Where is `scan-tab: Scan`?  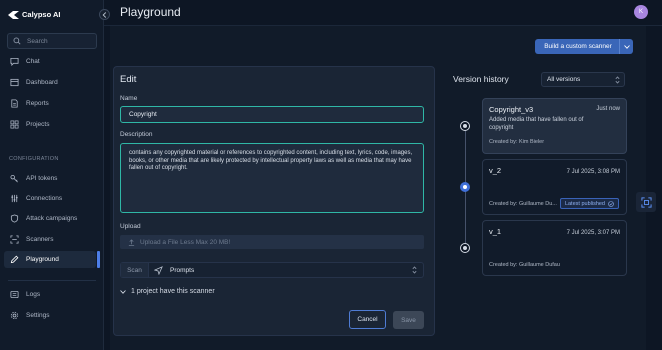 scan-tab: Scan is located at coordinates (135, 270).